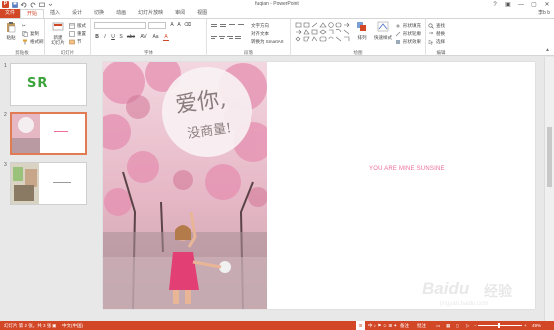 The width and height of the screenshot is (554, 330). I want to click on copy-button: 复制, so click(30, 33).